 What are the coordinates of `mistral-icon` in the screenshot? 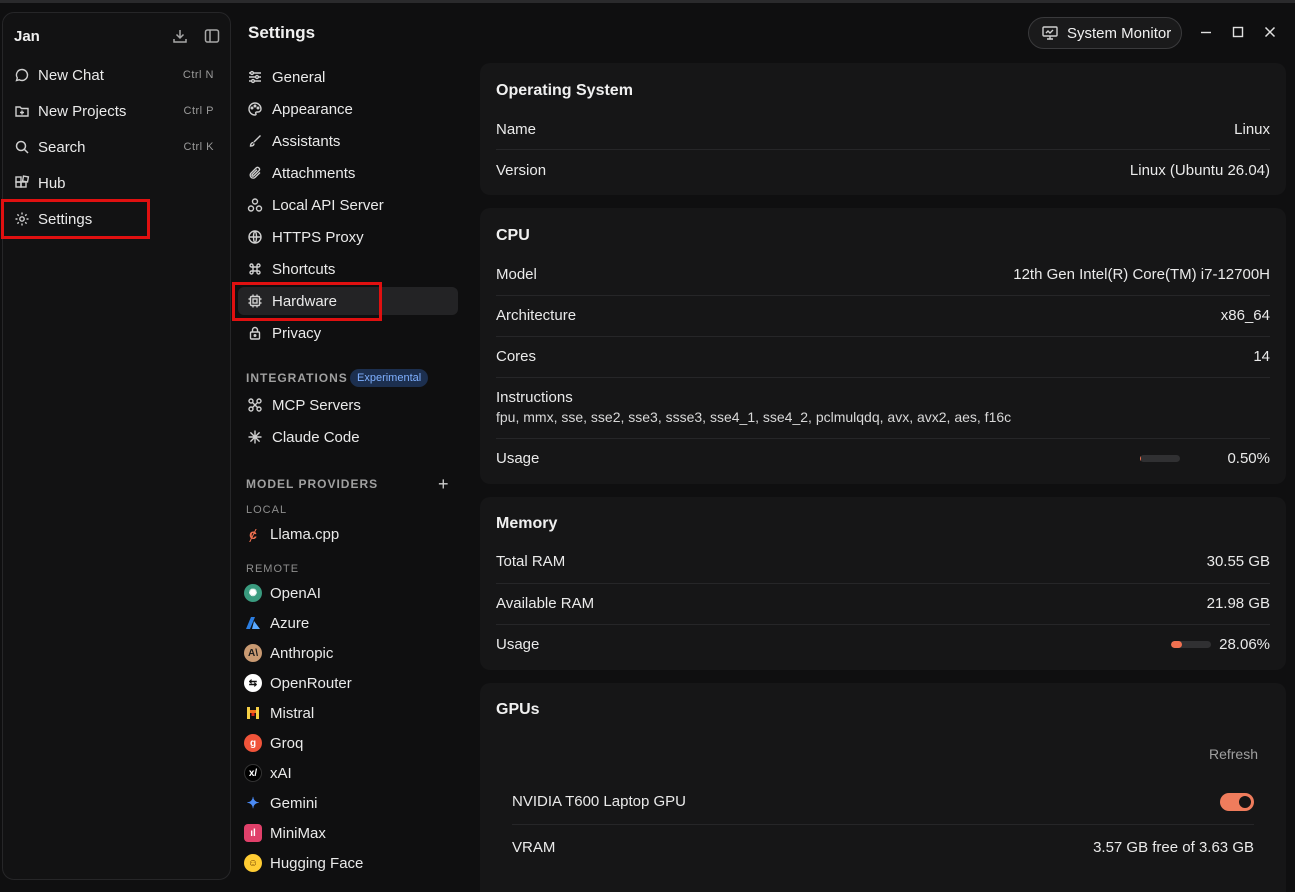 It's located at (253, 713).